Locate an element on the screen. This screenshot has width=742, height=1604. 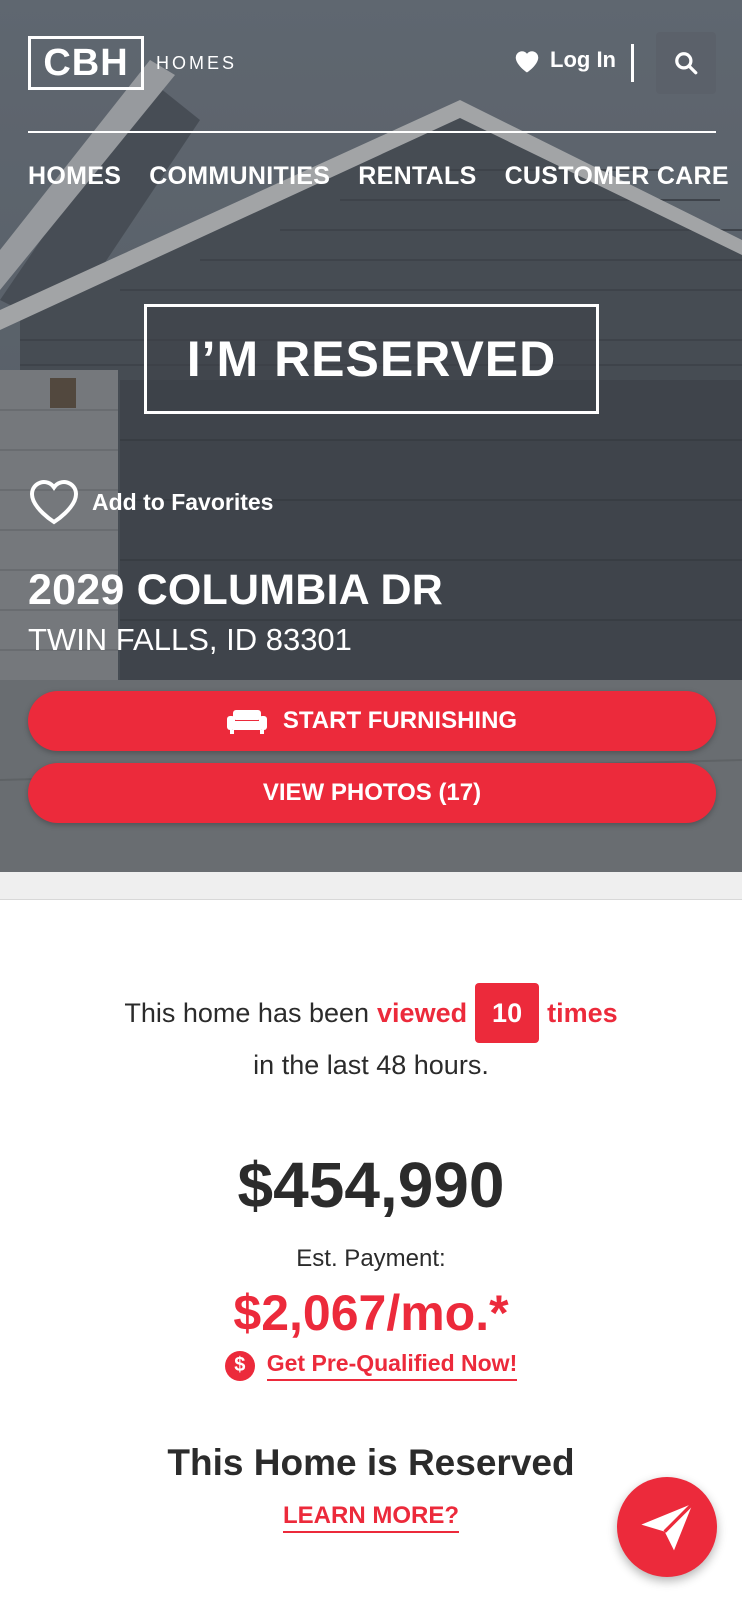
logo-subtext: HOMES is located at coordinates (197, 62).